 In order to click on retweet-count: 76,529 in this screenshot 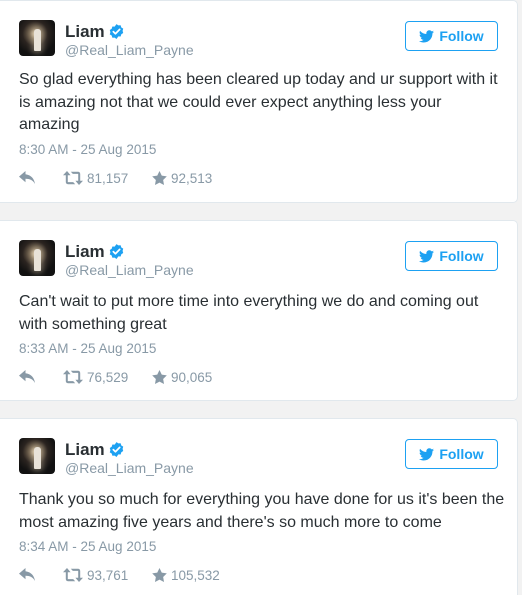, I will do `click(108, 377)`.